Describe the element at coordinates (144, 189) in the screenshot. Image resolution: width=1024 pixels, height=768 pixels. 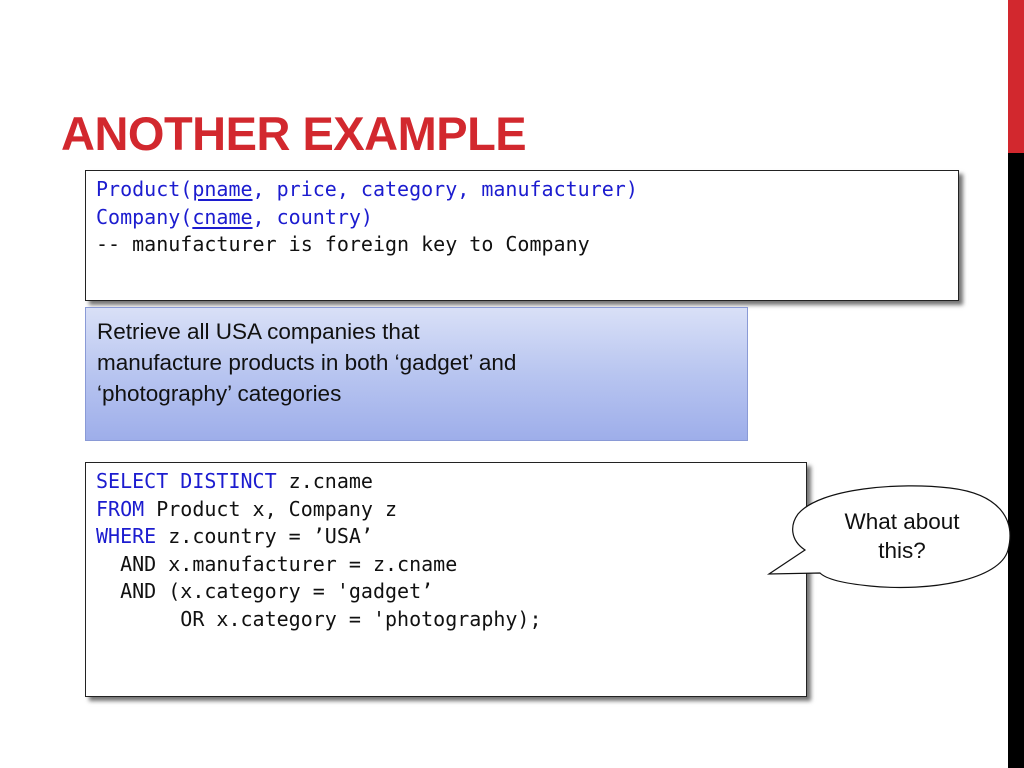
I see `schema-text: Product(` at that location.